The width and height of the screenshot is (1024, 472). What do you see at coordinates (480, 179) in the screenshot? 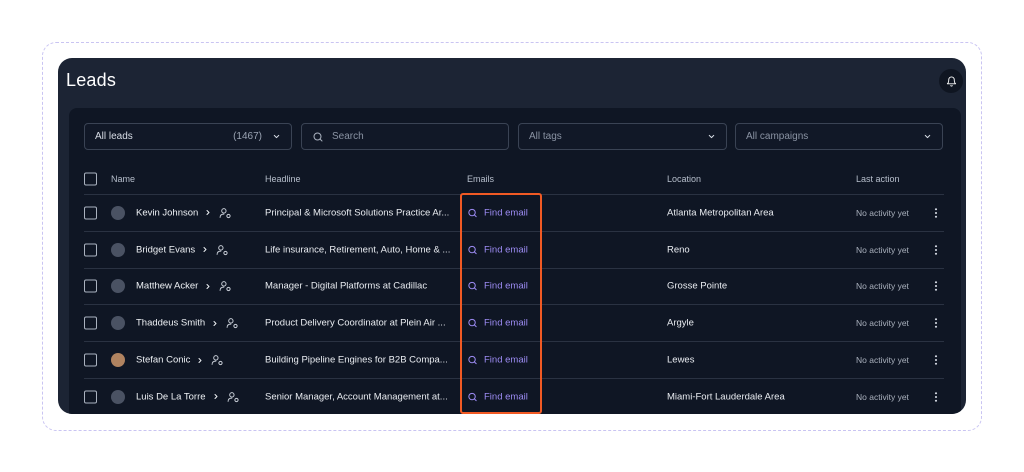
I see `header-emails: Emails` at bounding box center [480, 179].